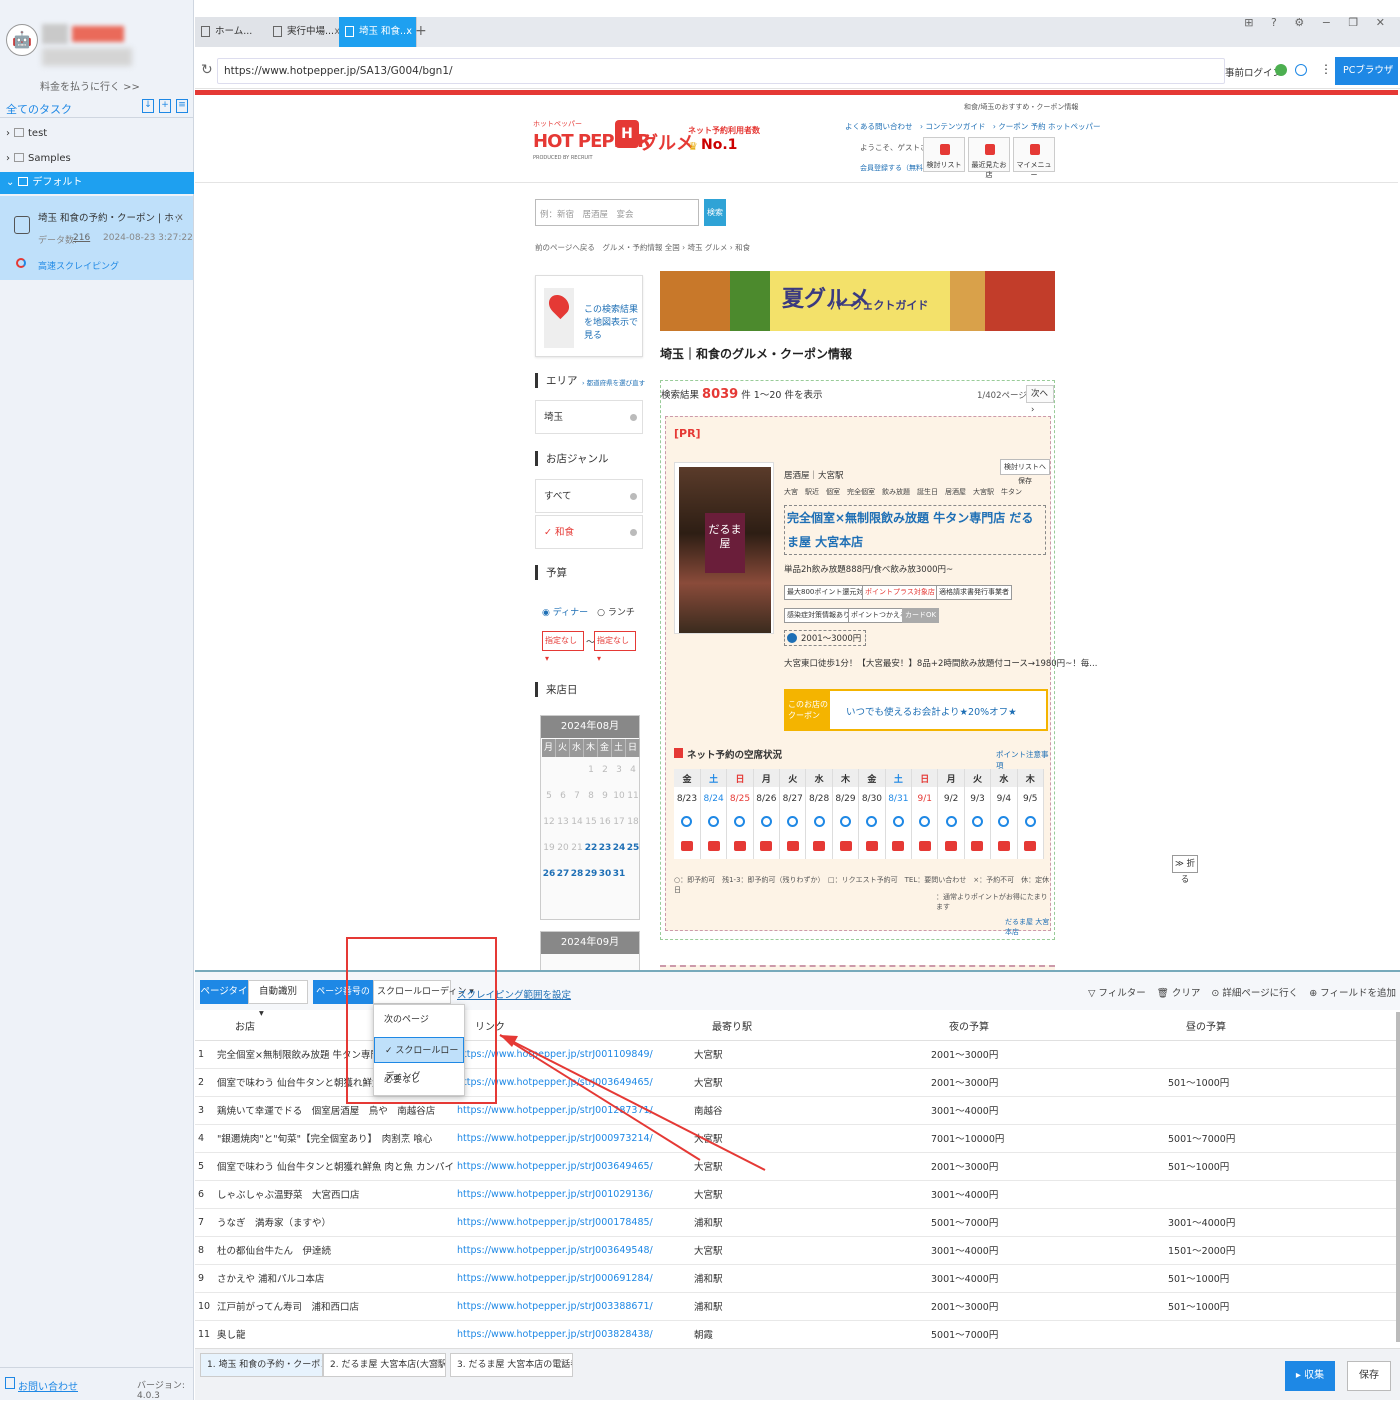 The image size is (1400, 1401). I want to click on save-to-list-button: 検討リストへ保存, so click(1025, 472).